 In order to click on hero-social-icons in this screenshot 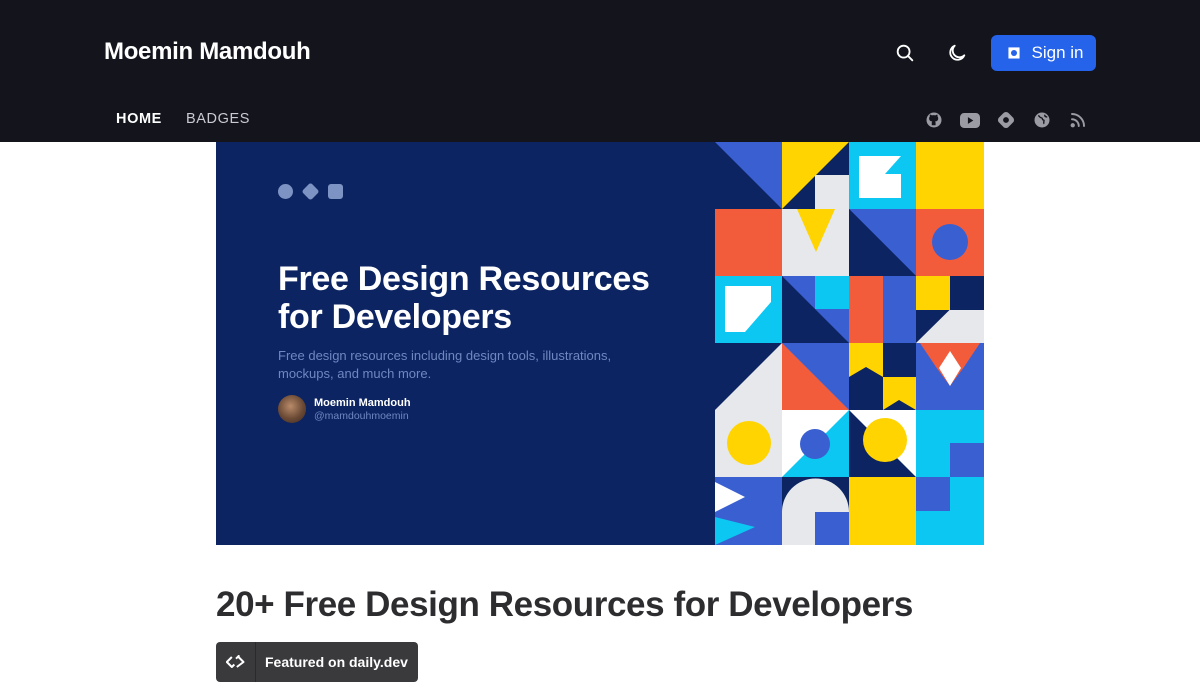, I will do `click(310, 191)`.